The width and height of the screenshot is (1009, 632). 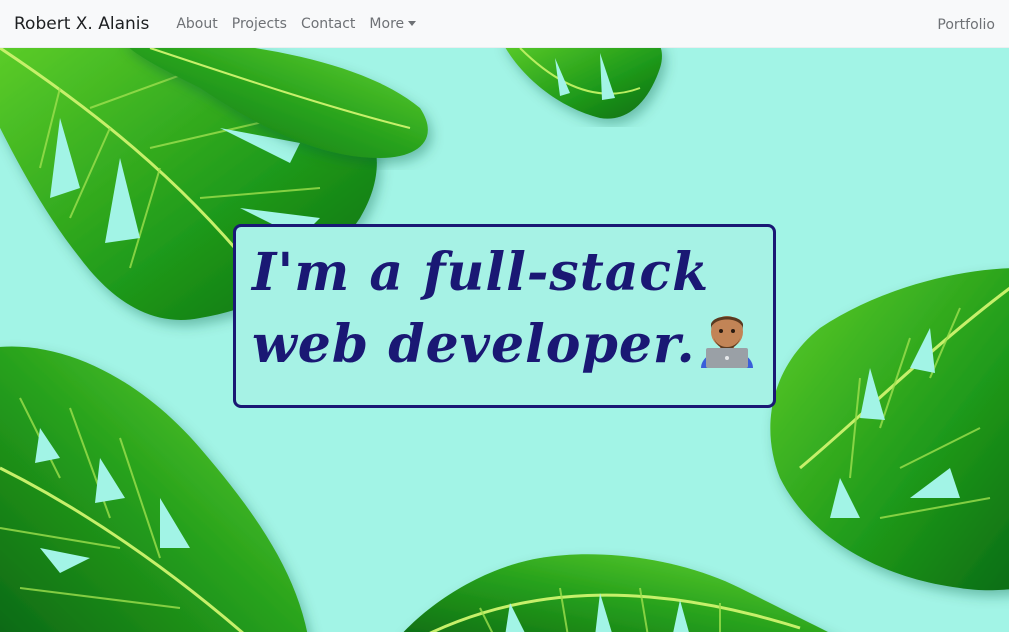 I want to click on nav-link-about-label: About, so click(x=197, y=23).